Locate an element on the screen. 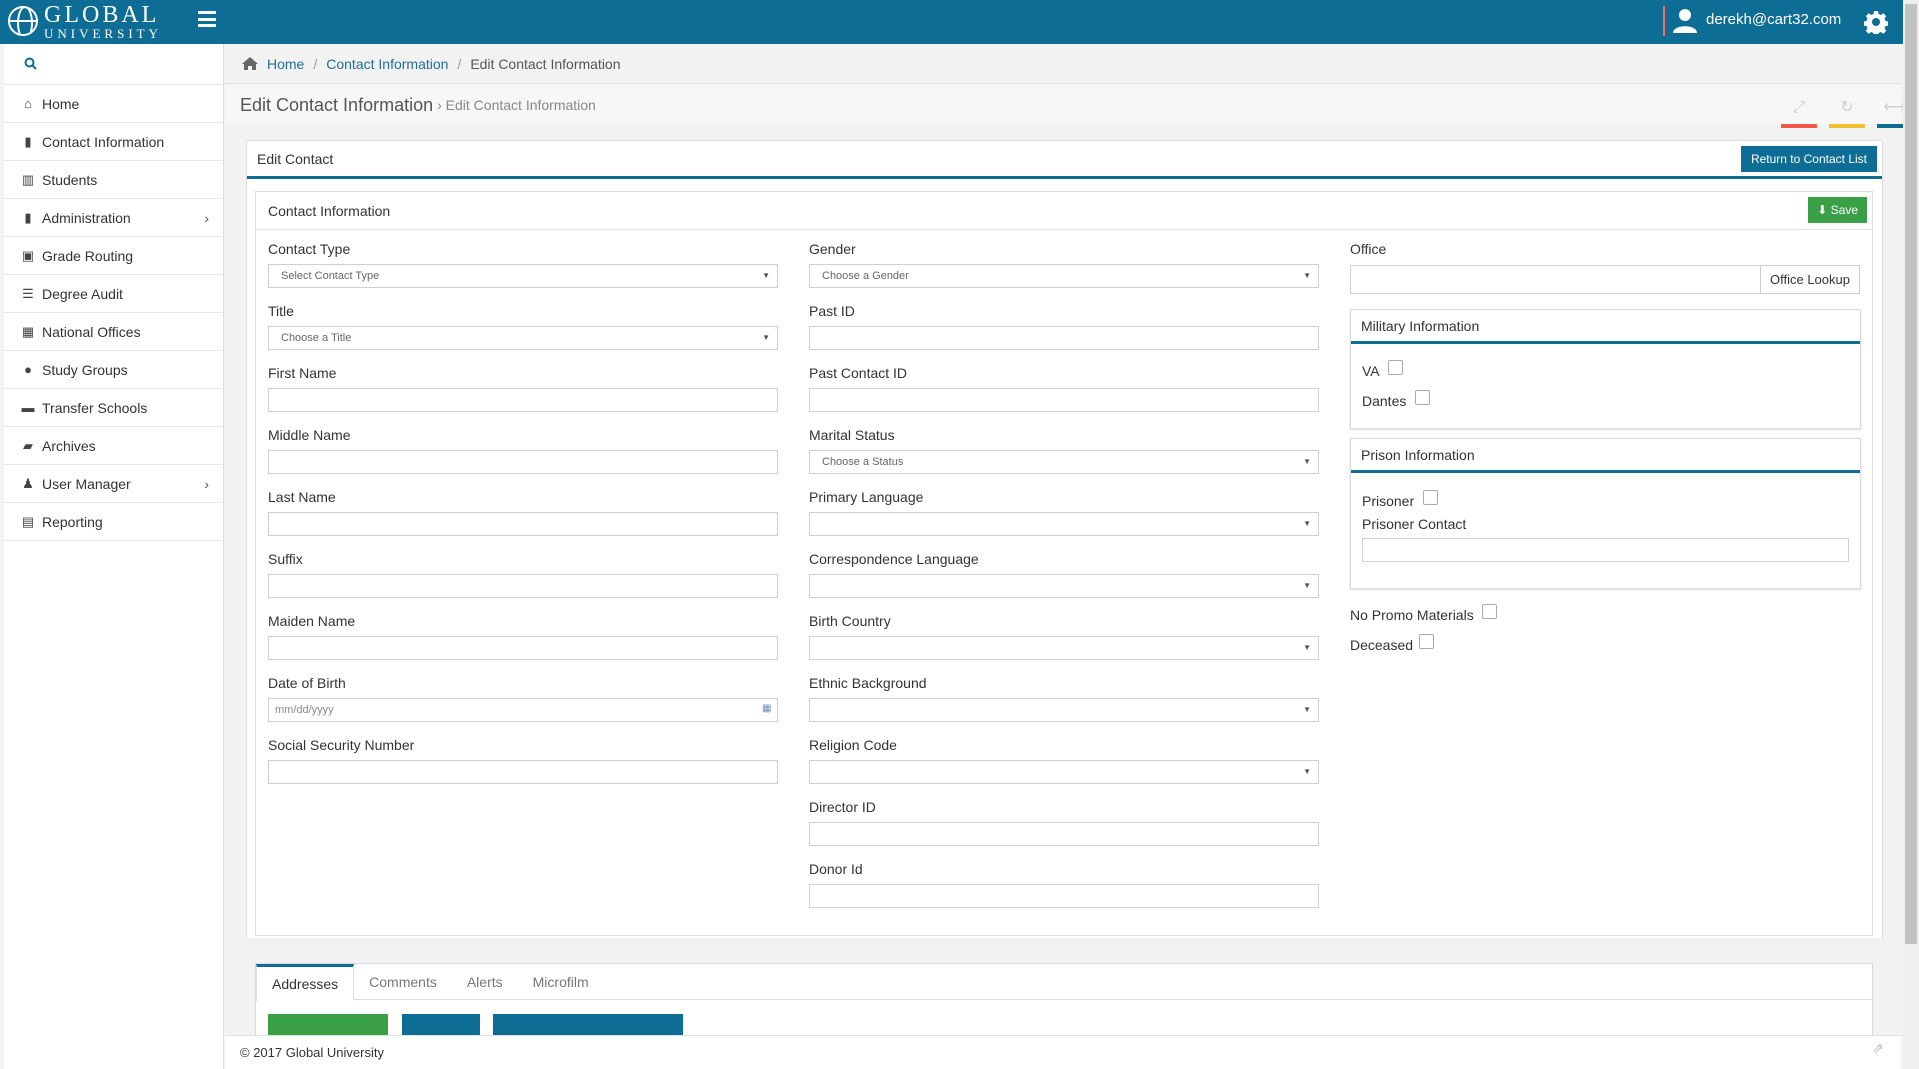  gender-select: Choose a Gender is located at coordinates (1064, 276).